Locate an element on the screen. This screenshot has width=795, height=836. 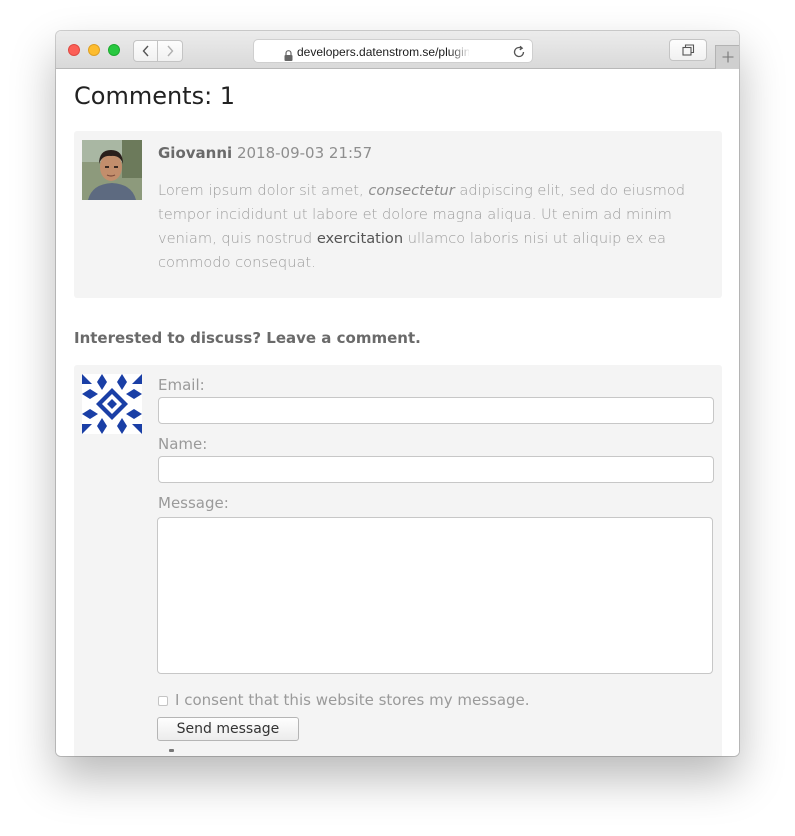
tab-overview-button is located at coordinates (688, 50).